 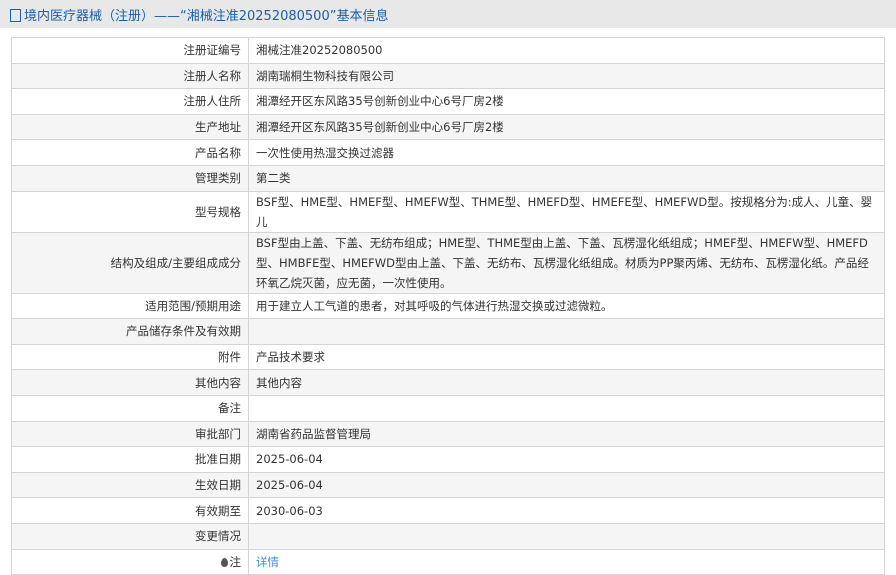 I want to click on table-row: 生产地址 湘潭经开区东风路35号创新创业中心6号厂房2楼, so click(x=448, y=127).